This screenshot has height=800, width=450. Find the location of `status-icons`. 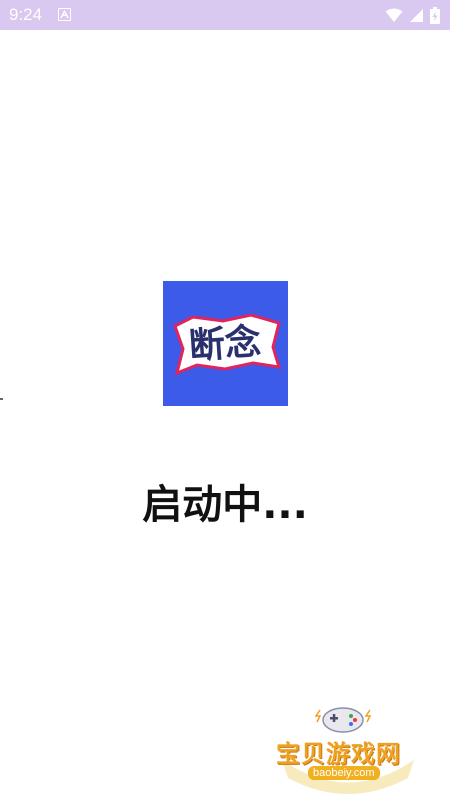

status-icons is located at coordinates (412, 15).